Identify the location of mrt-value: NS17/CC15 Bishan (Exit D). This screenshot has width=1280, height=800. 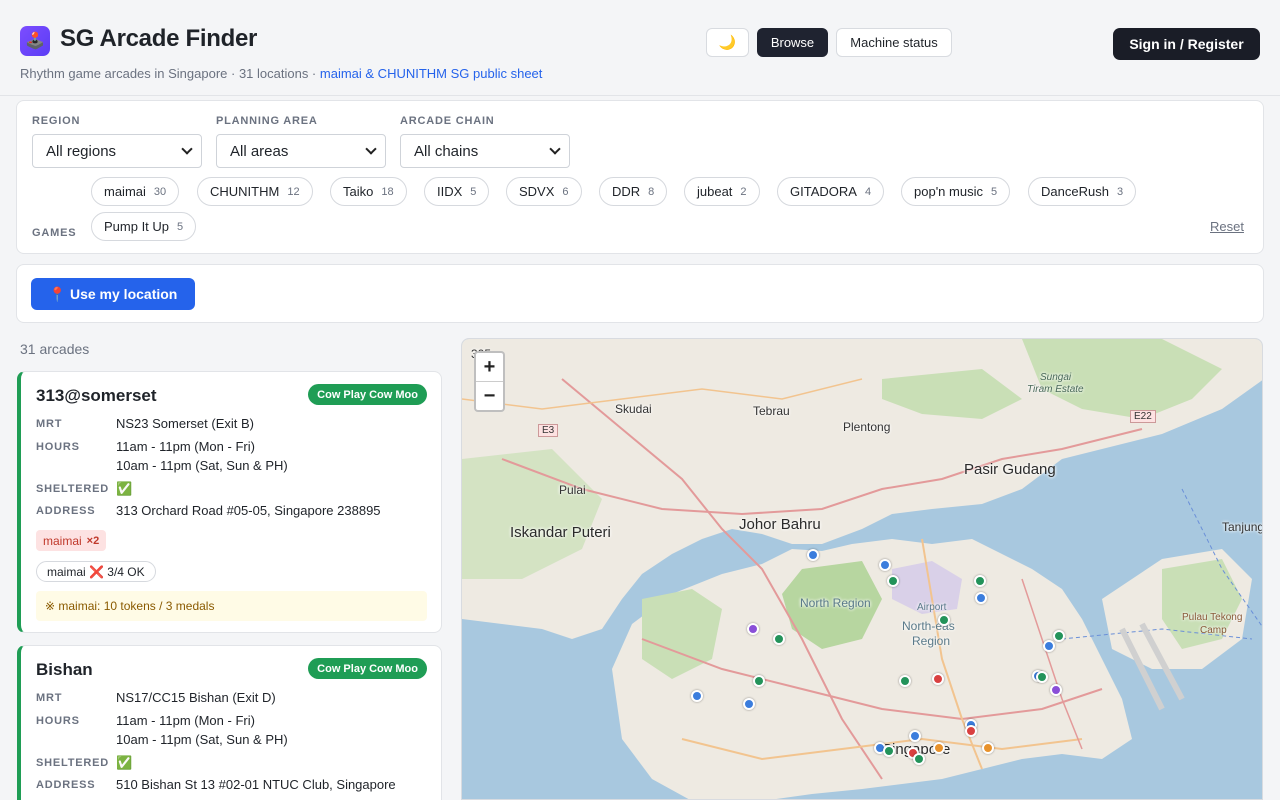
(196, 697).